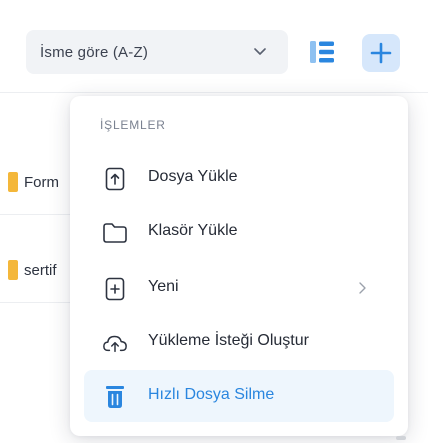 The width and height of the screenshot is (428, 443). I want to click on sort-select-value: İsme göre (A-Z), so click(94, 52).